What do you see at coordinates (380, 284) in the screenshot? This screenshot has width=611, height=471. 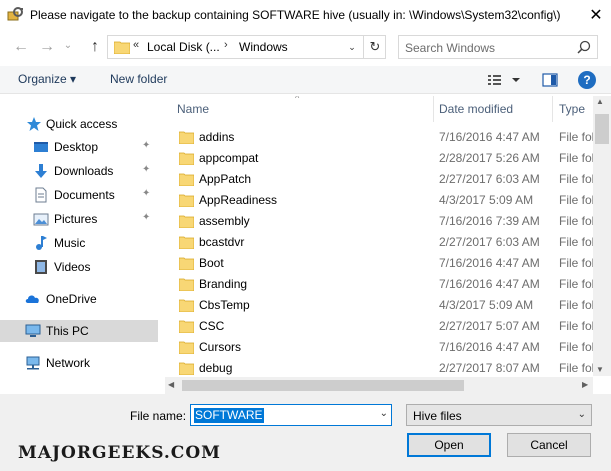 I see `table-row: Branding 7/16/2016 4:47 AM File fol` at bounding box center [380, 284].